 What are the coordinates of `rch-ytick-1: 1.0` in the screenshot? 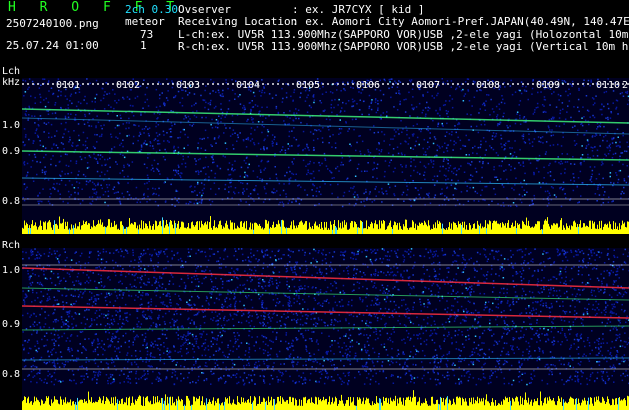 It's located at (11, 270).